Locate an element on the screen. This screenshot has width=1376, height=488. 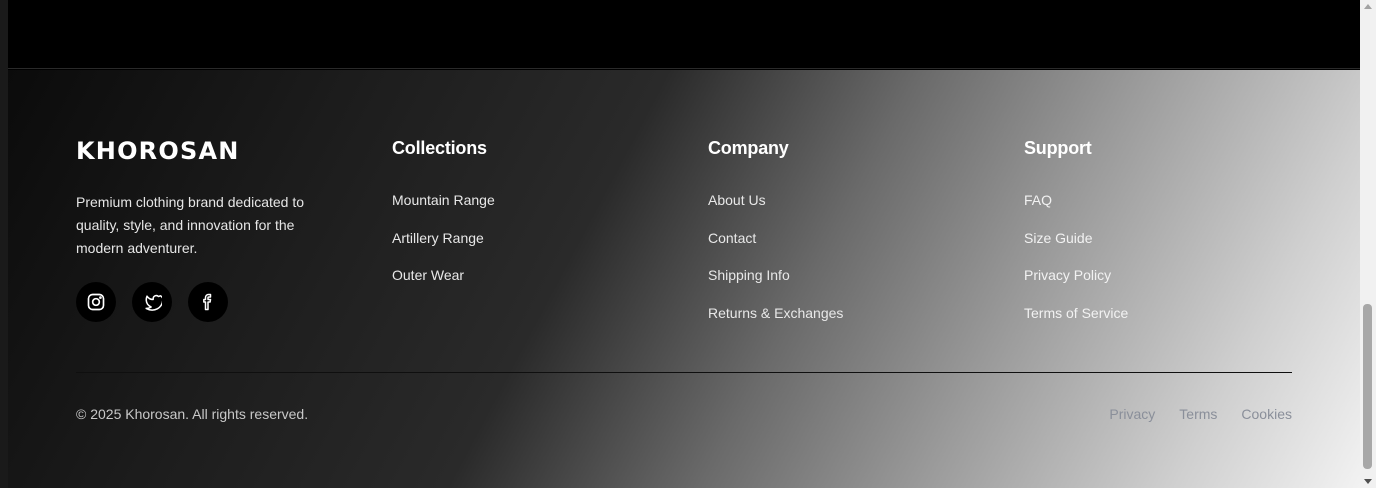
footer-link-outer-wear: Outer Wear is located at coordinates (428, 275).